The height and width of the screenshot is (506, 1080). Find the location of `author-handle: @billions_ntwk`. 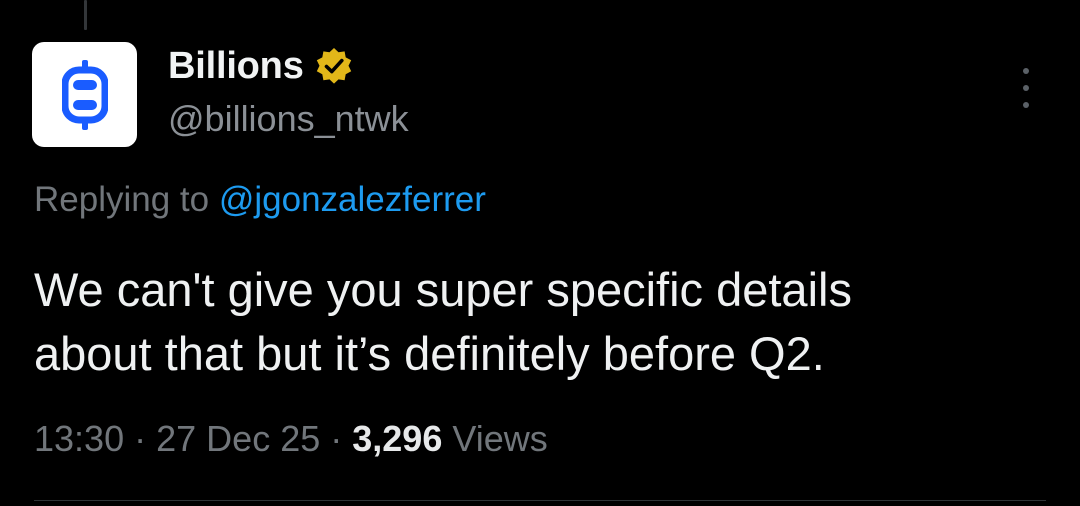

author-handle: @billions_ntwk is located at coordinates (288, 119).